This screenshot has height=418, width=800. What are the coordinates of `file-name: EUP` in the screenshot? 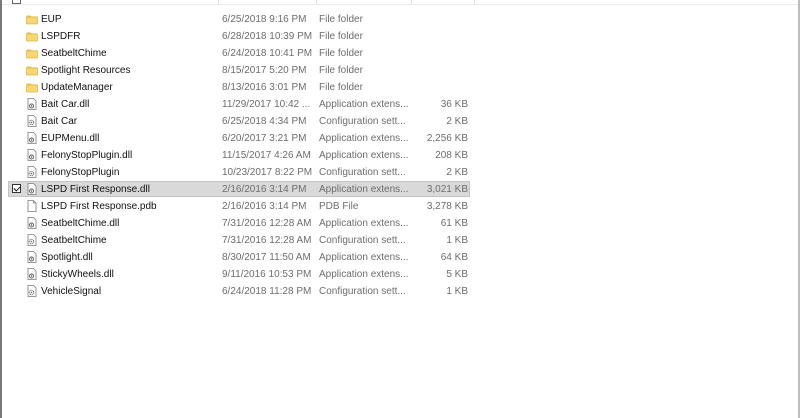 It's located at (51, 19).